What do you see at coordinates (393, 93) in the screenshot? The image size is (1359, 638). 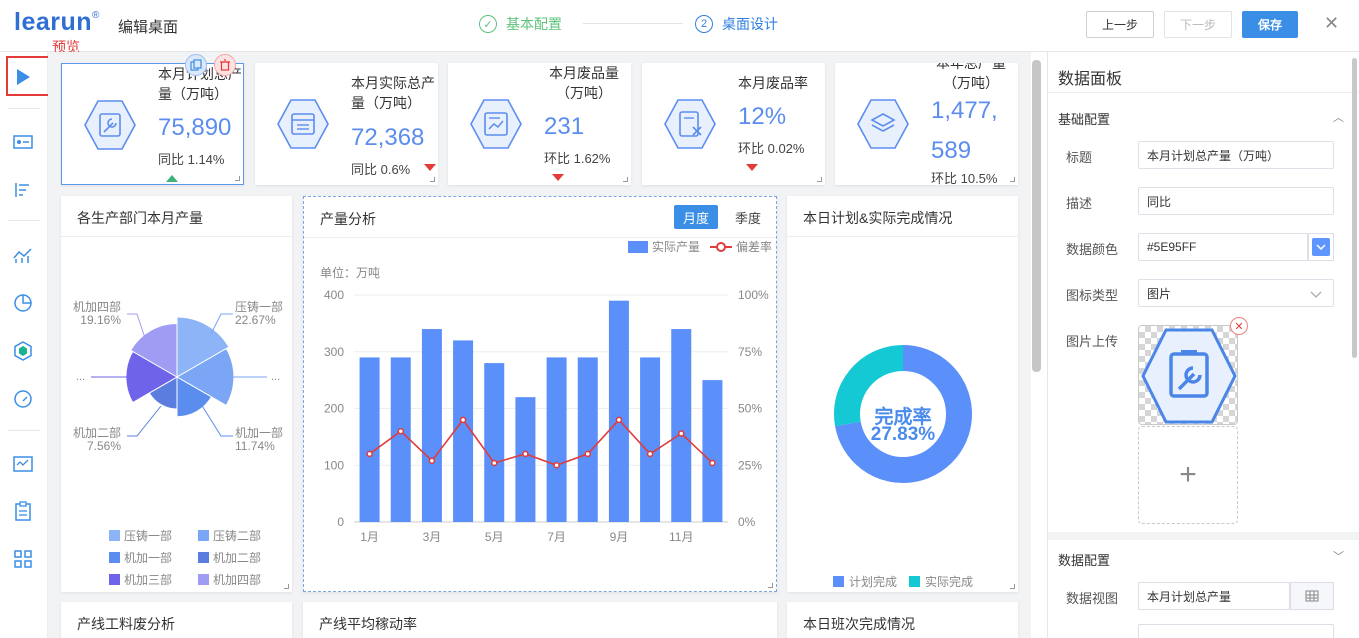 I see `kpi-title: 本月实际总产量（万吨）` at bounding box center [393, 93].